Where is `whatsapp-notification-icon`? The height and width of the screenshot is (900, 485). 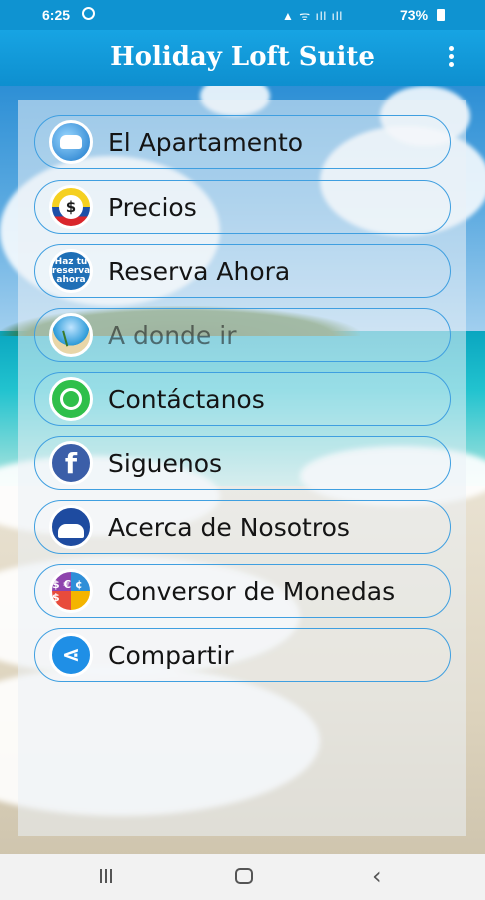
whatsapp-notification-icon is located at coordinates (88, 13).